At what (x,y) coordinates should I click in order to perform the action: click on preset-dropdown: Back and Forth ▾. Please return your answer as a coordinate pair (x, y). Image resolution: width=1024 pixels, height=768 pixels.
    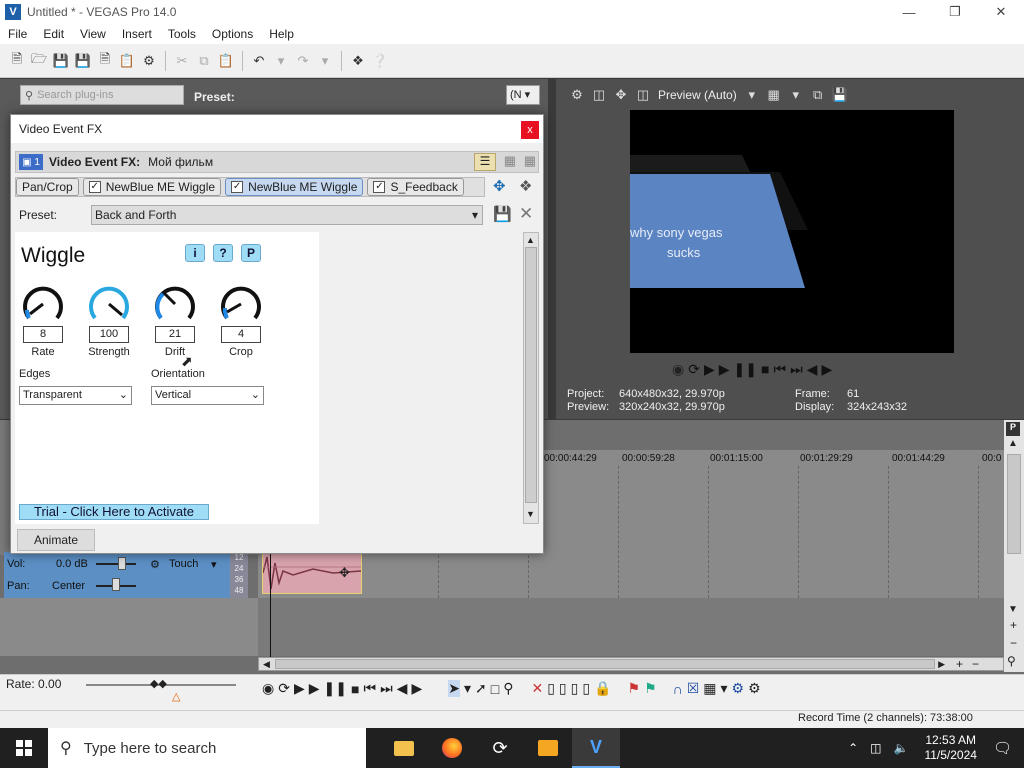
    Looking at the image, I should click on (287, 215).